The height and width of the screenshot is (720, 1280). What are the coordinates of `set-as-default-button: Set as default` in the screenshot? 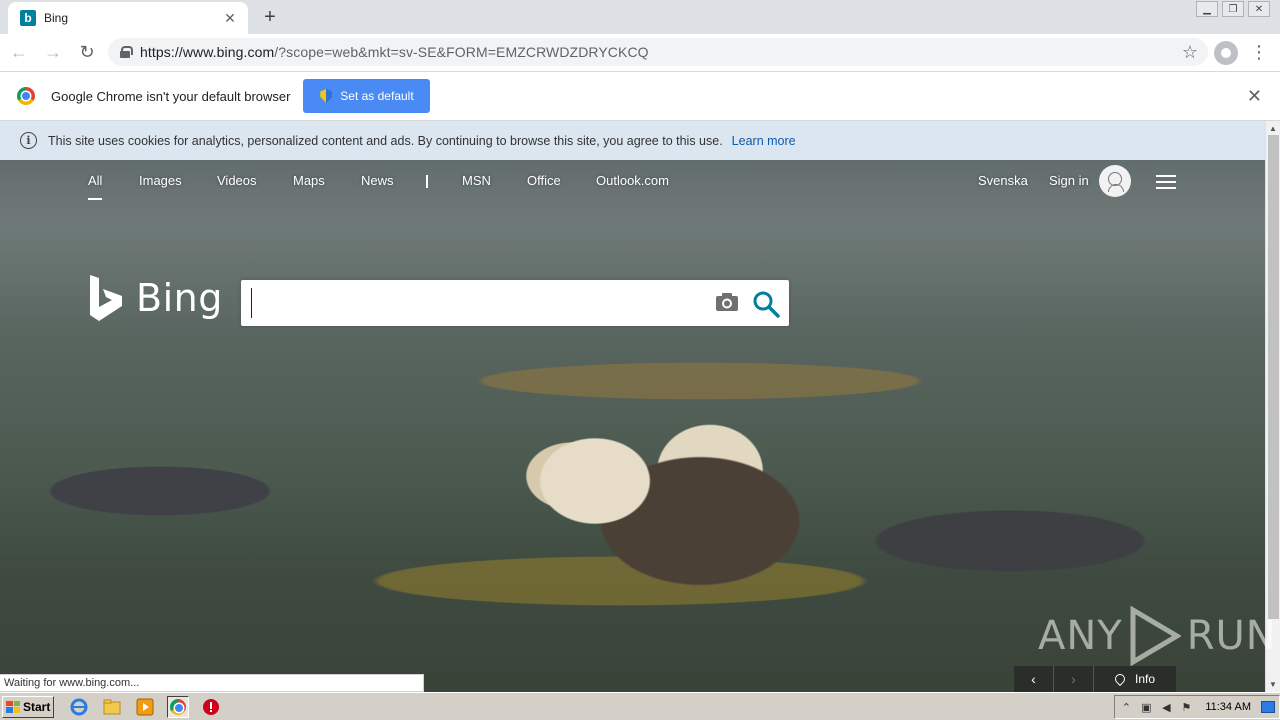 It's located at (367, 96).